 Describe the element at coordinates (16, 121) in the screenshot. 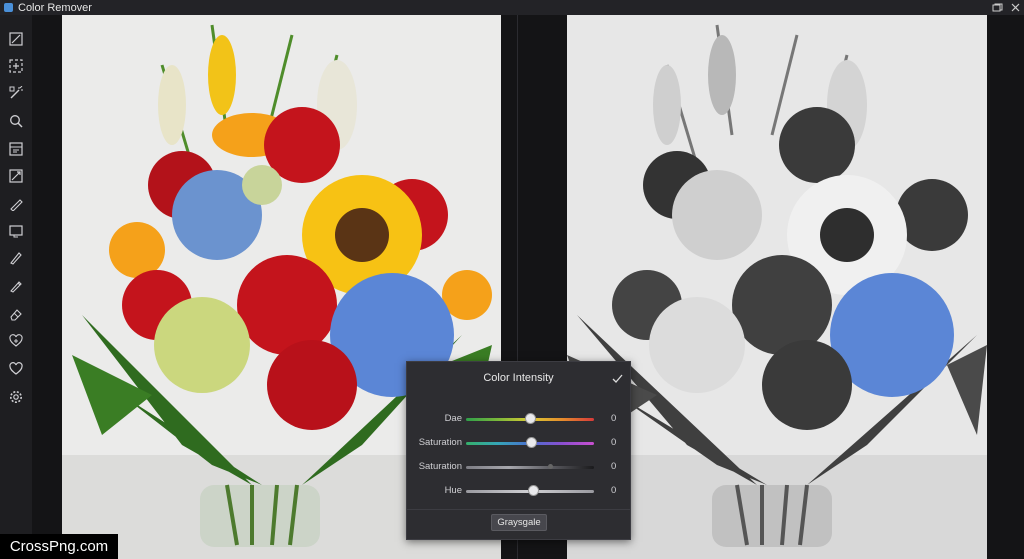

I see `zoom-icon` at that location.